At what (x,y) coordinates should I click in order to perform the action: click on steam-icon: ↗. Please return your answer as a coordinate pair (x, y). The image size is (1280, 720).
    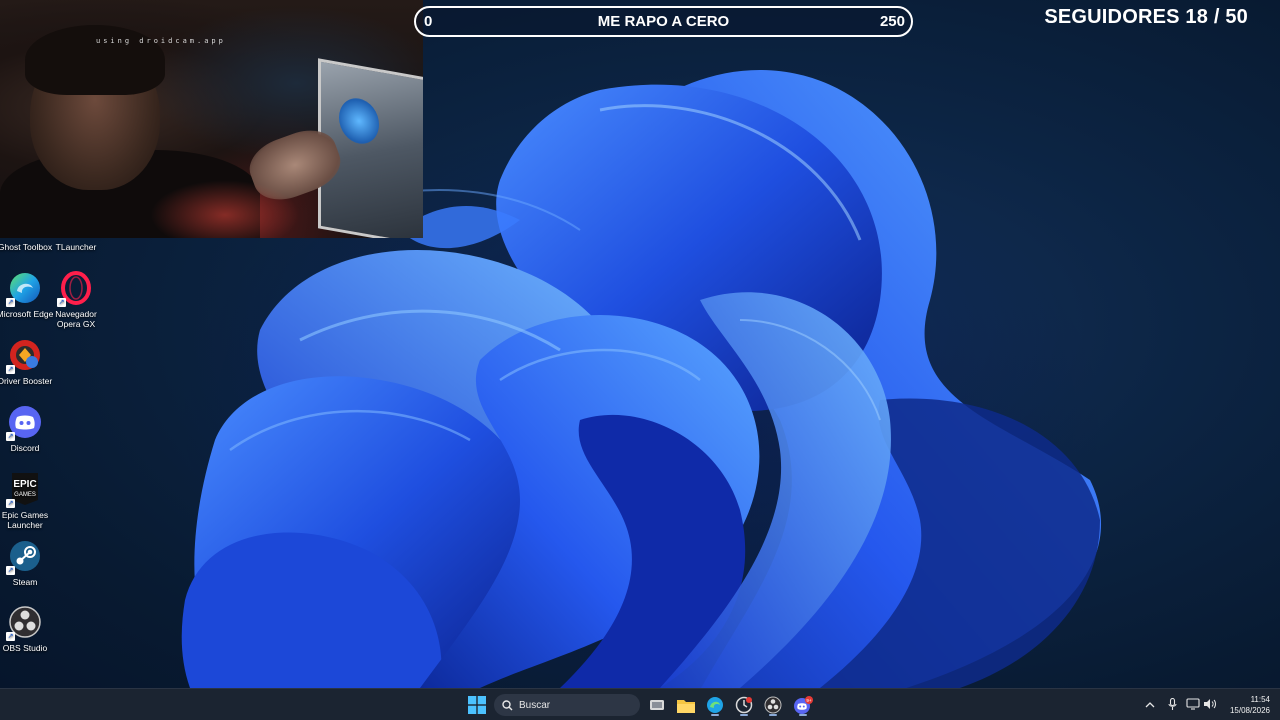
    Looking at the image, I should click on (24, 557).